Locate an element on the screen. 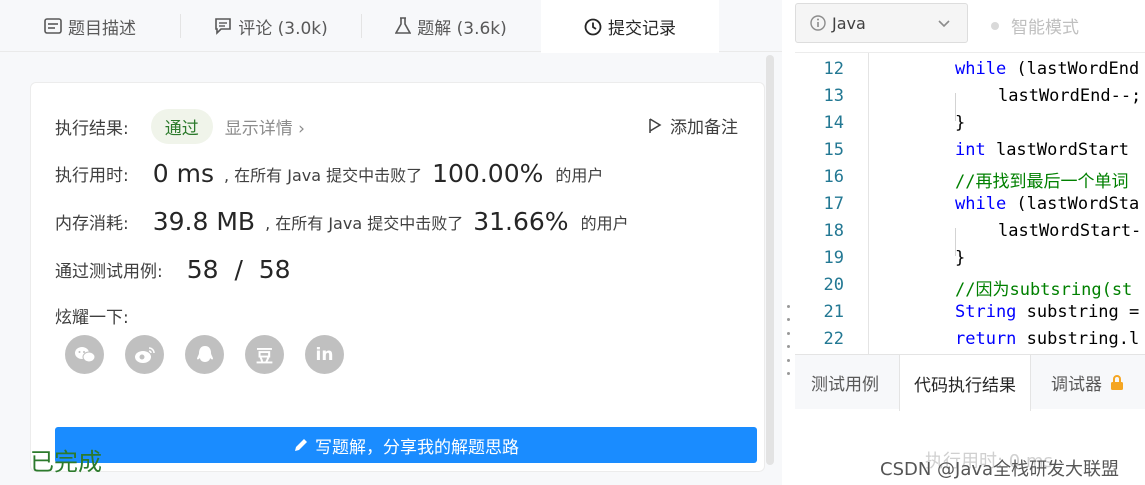  tab-description-label: 题目描述 is located at coordinates (102, 28).